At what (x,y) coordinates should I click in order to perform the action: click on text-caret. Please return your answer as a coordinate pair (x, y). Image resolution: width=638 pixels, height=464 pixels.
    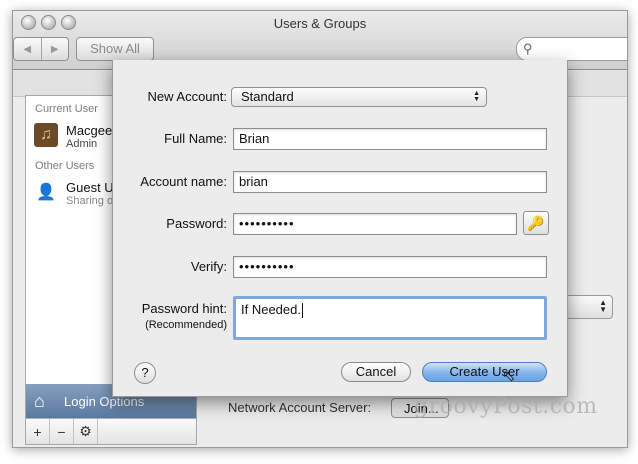
    Looking at the image, I should click on (302, 311).